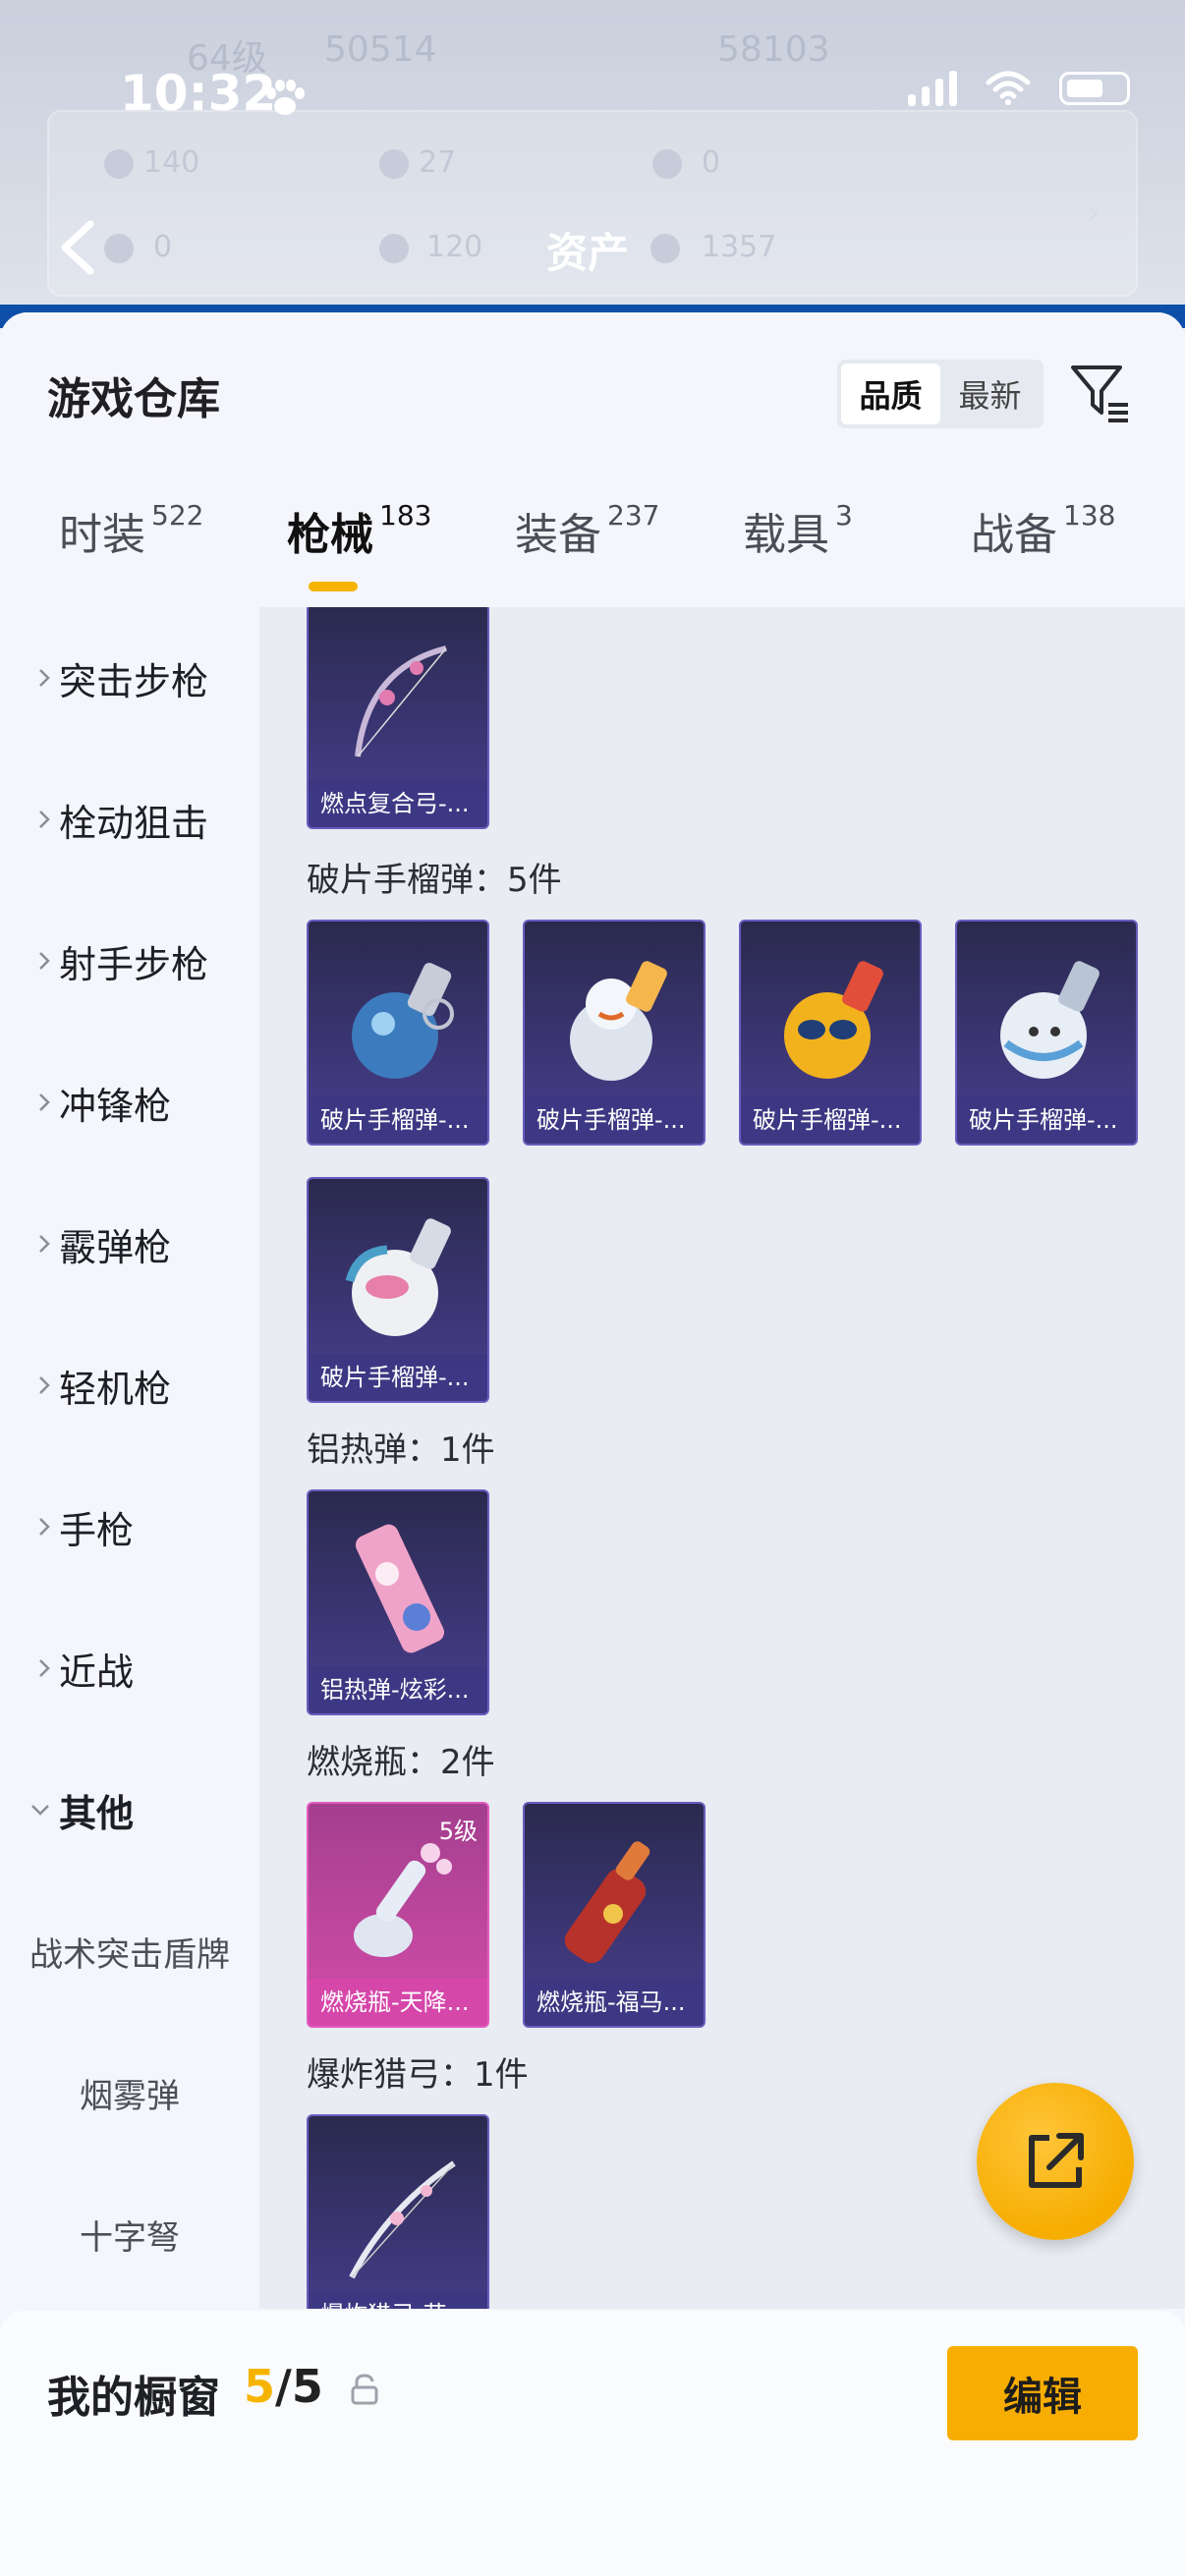 This screenshot has height=2576, width=1185. I want to click on background-title: 资产, so click(588, 253).